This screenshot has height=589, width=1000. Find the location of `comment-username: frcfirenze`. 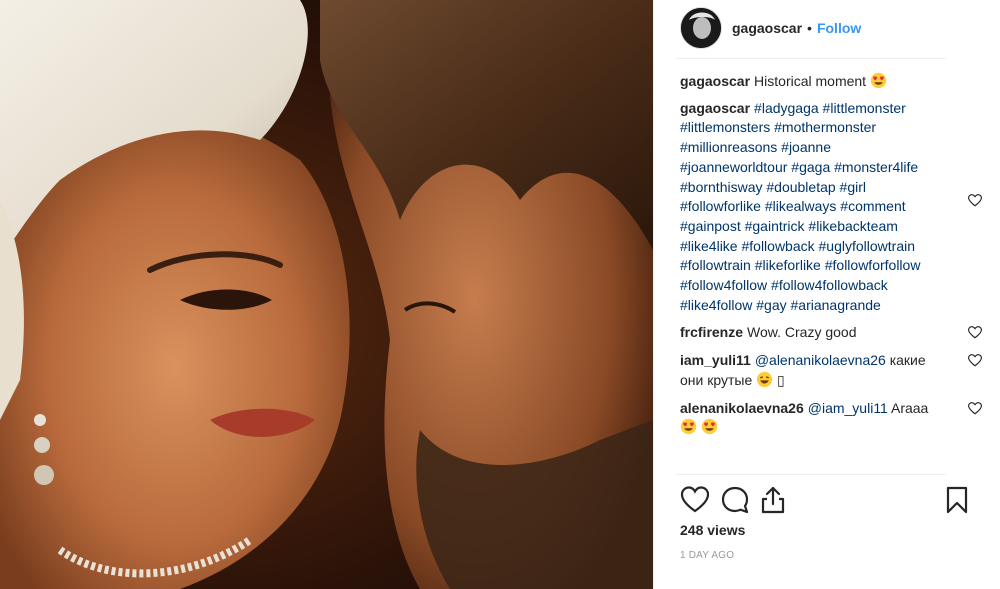

comment-username: frcfirenze is located at coordinates (711, 332).